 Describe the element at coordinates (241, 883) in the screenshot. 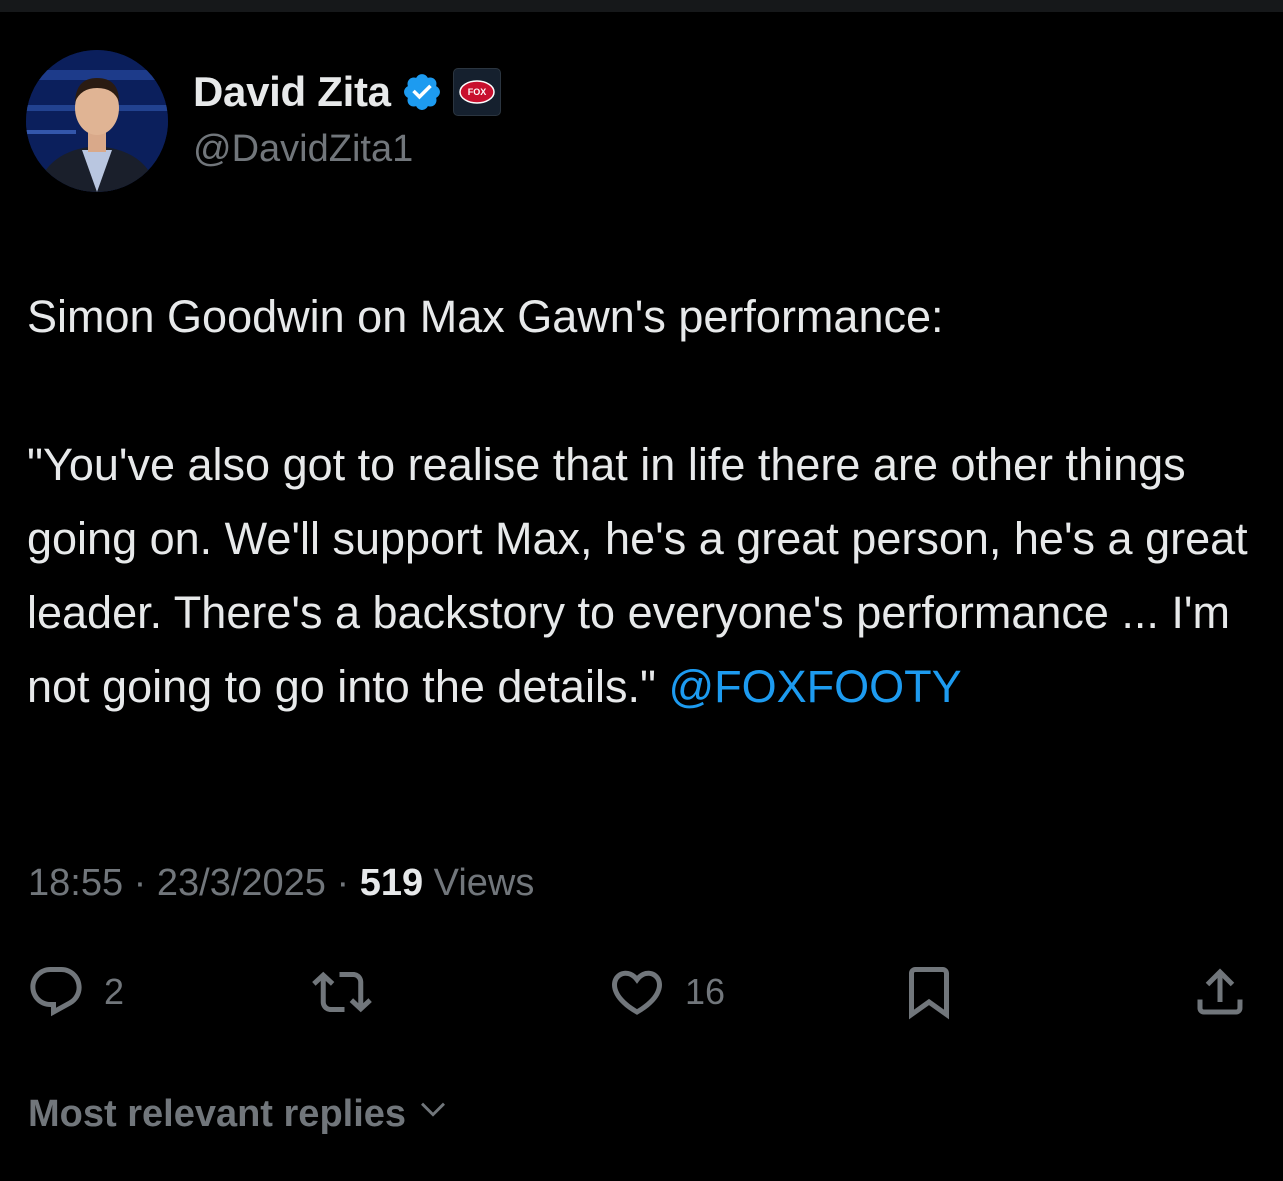

I see `tweet-date: 23/3/2025` at that location.